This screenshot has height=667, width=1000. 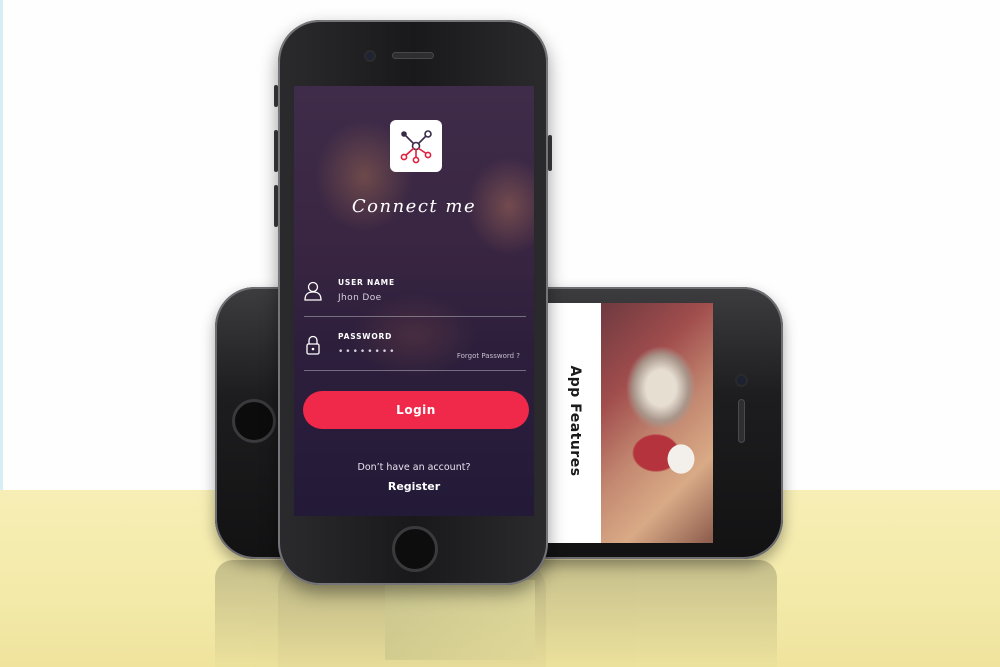 I want to click on password-input: ••••••••, so click(x=367, y=352).